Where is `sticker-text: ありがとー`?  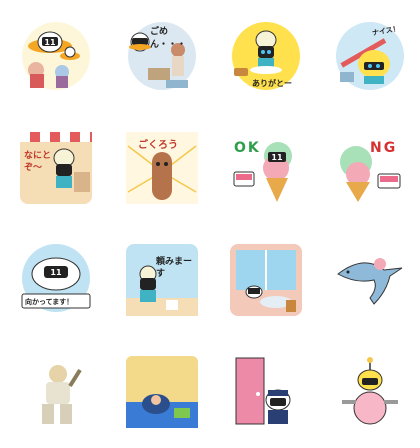
sticker-text: ありがとー is located at coordinates (272, 83).